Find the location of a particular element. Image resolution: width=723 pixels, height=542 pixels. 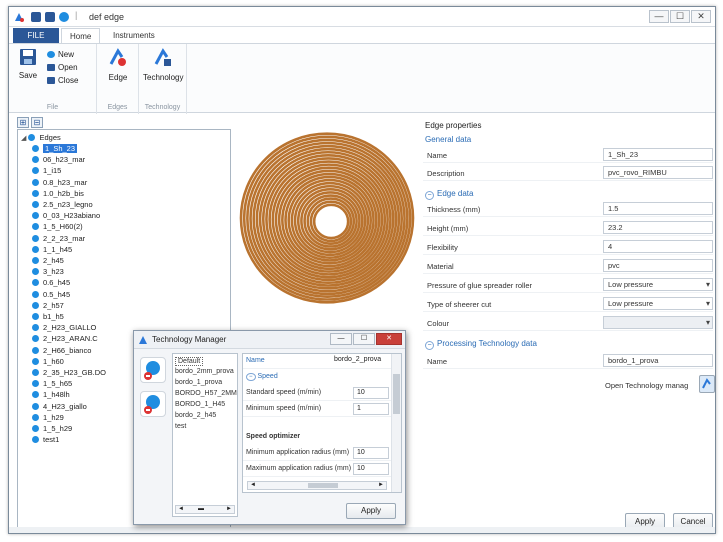

technology-list-item: BORDO_H57_2MM is located at coordinates (206, 393).